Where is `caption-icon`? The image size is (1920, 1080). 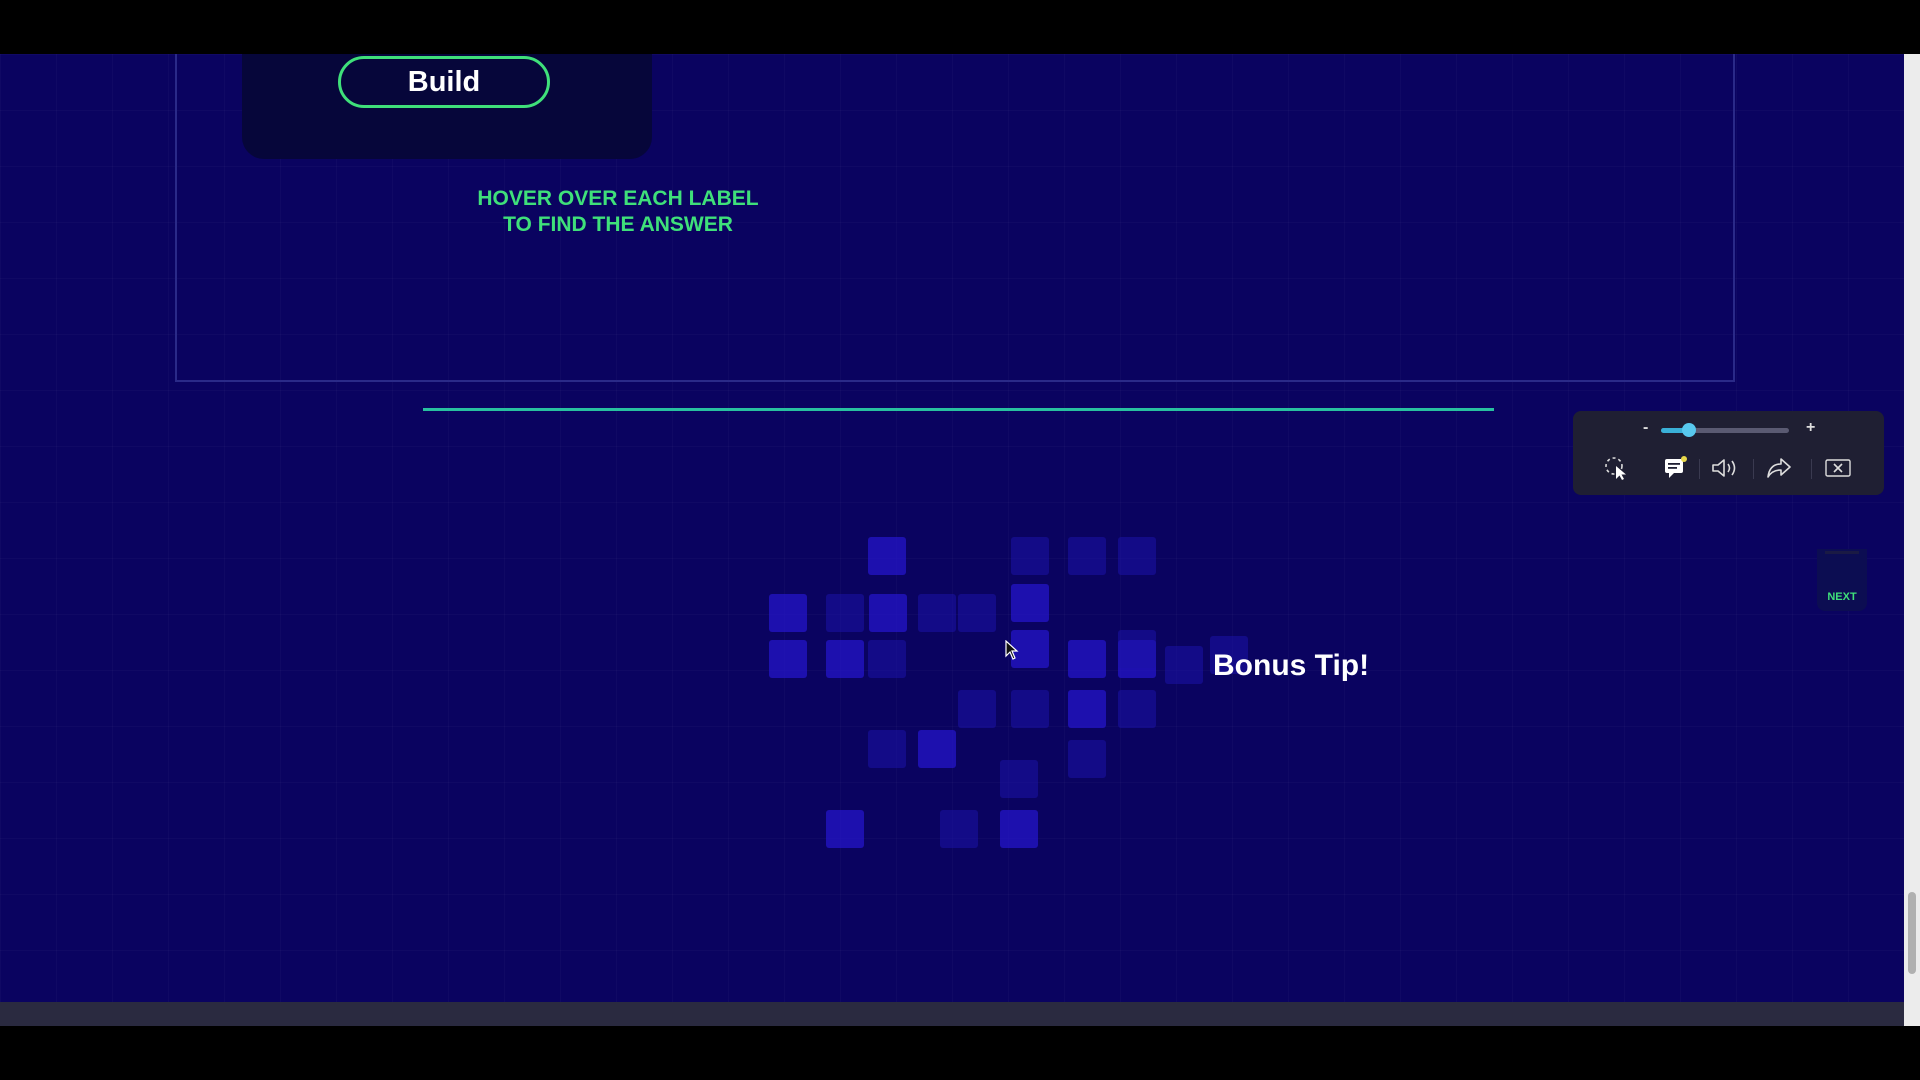
caption-icon is located at coordinates (1676, 467).